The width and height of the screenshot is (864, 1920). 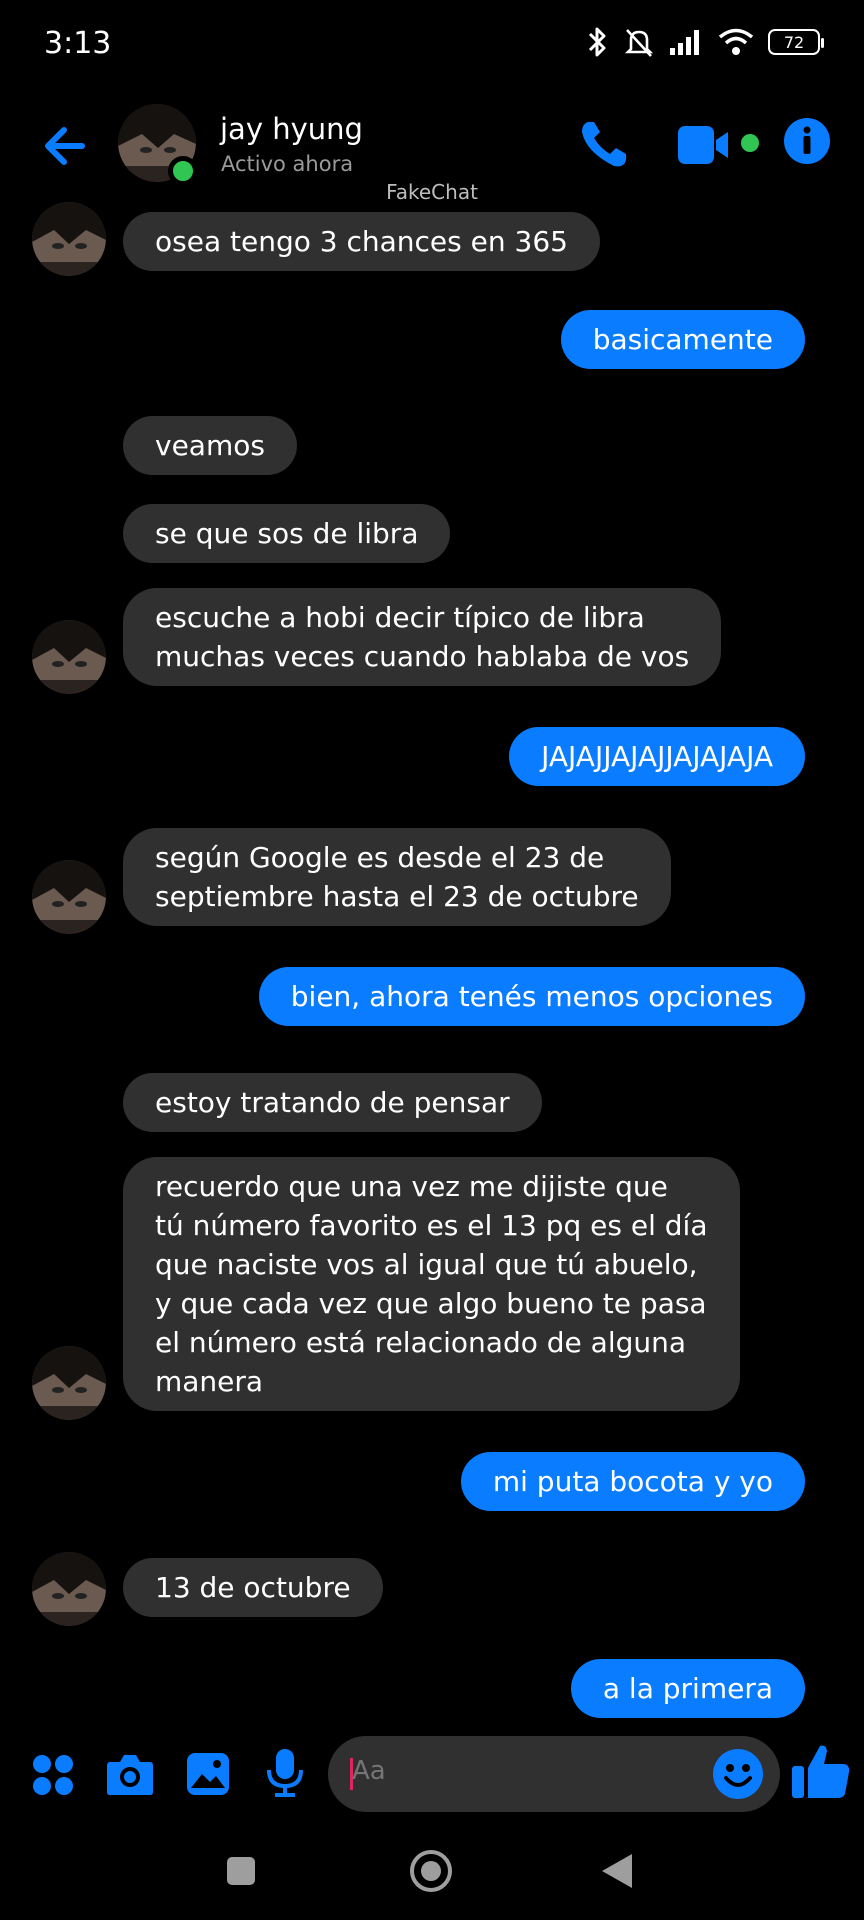 I want to click on bluetooth-icon, so click(x=597, y=42).